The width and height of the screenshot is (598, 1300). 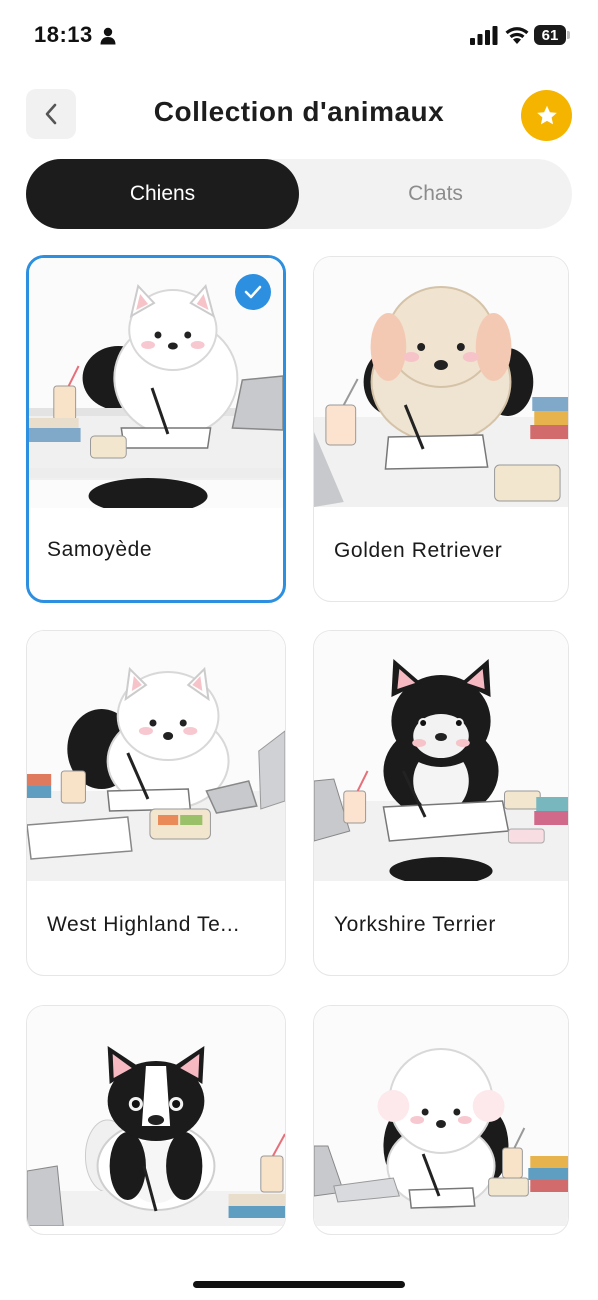 I want to click on breed-name: Samoyède, so click(x=100, y=549).